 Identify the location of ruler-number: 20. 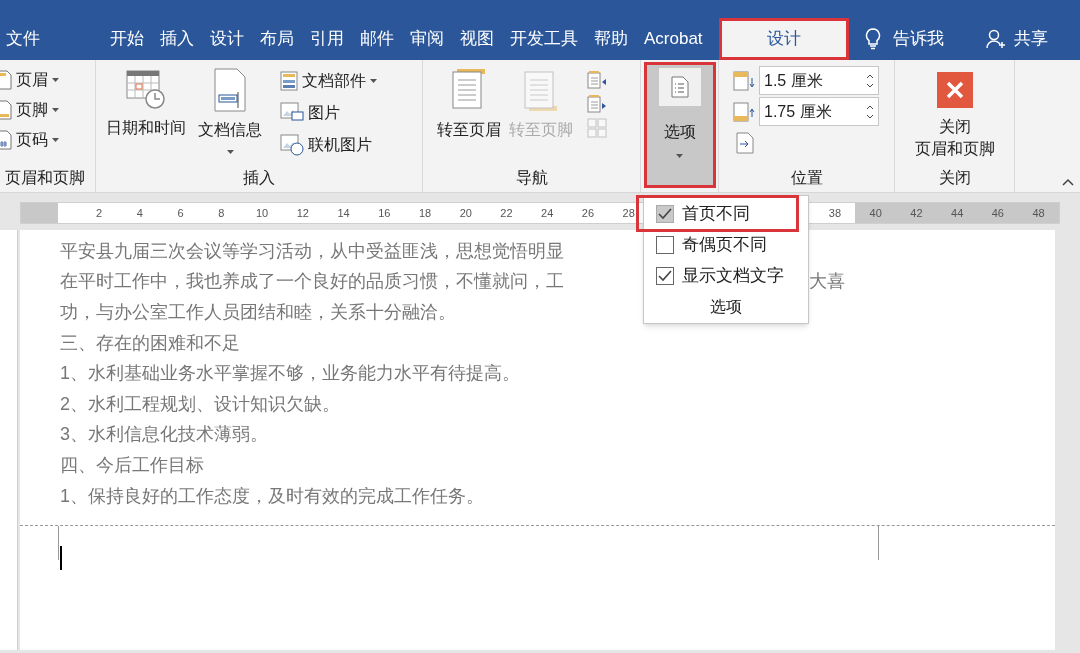
(465, 213).